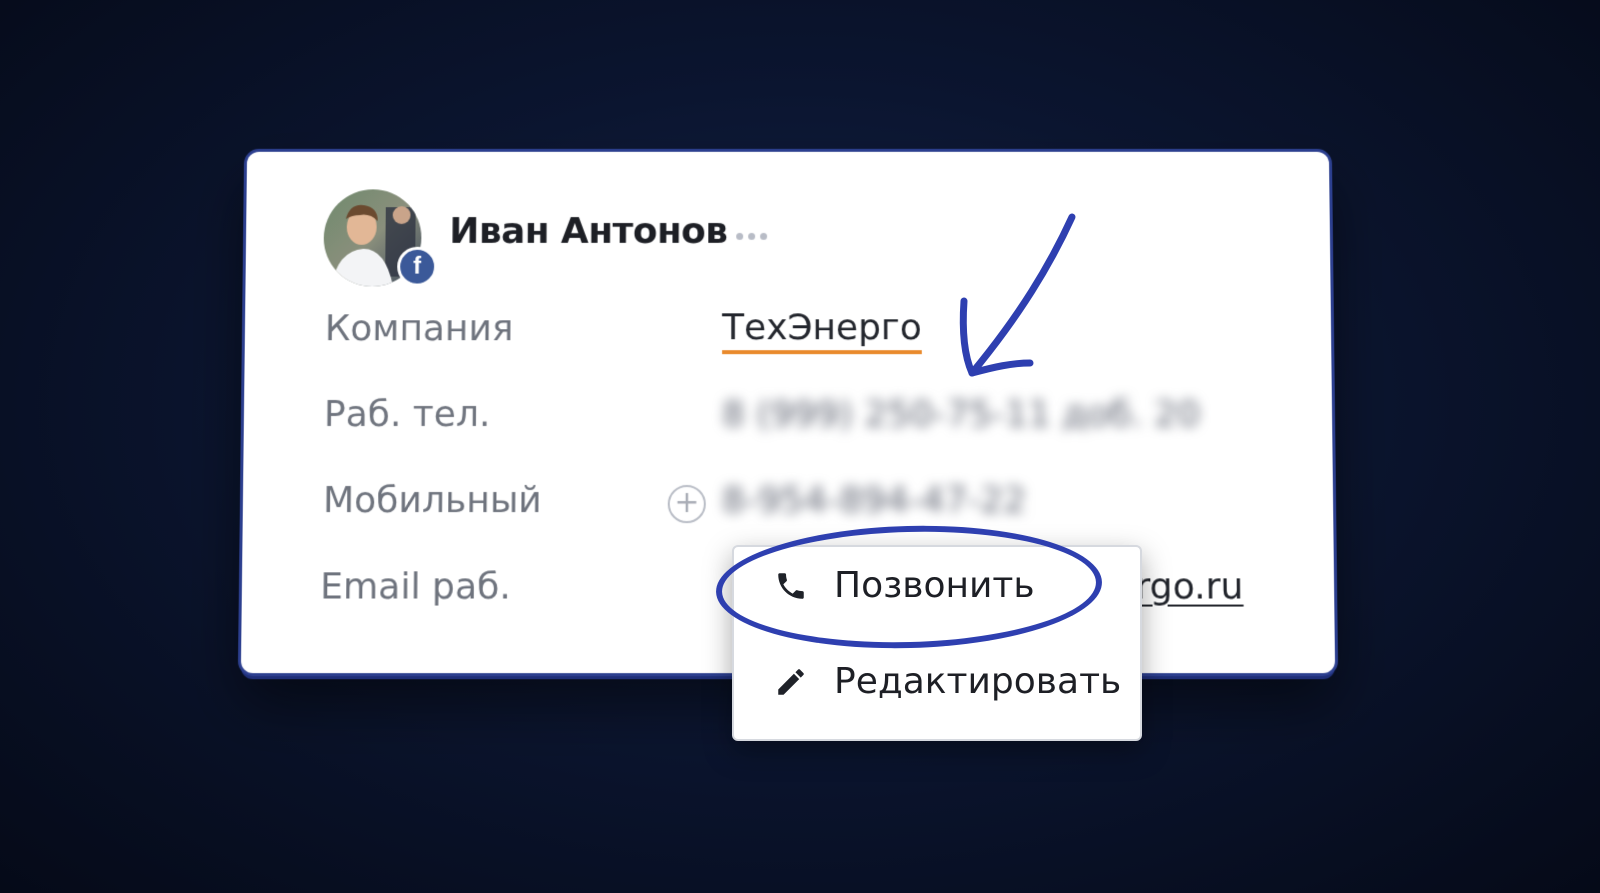 The width and height of the screenshot is (1600, 893). Describe the element at coordinates (419, 329) in the screenshot. I see `company-label: Компания` at that location.